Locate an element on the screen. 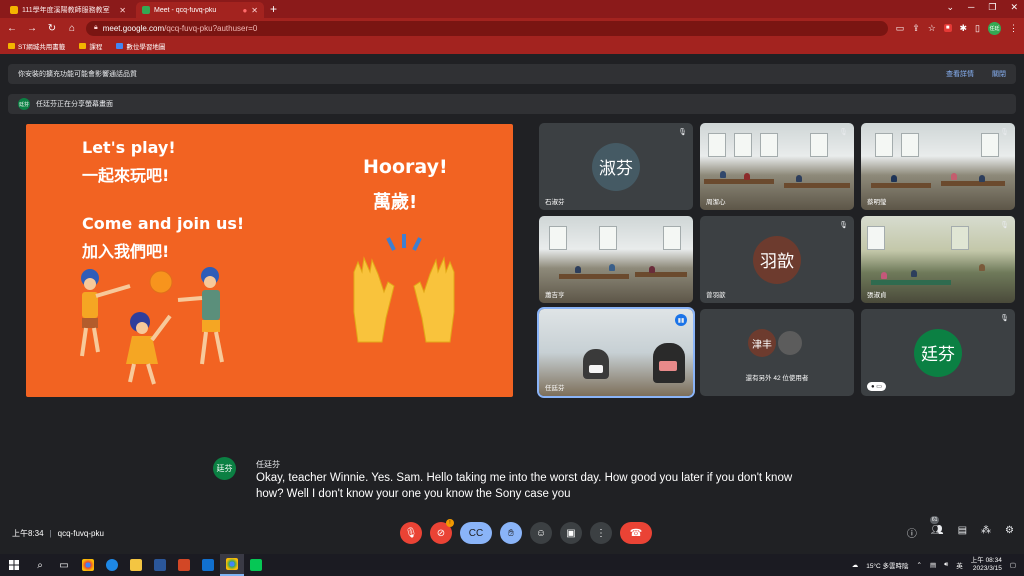 The image size is (1024, 576). raise-hand-button: ✋︎ is located at coordinates (511, 533).